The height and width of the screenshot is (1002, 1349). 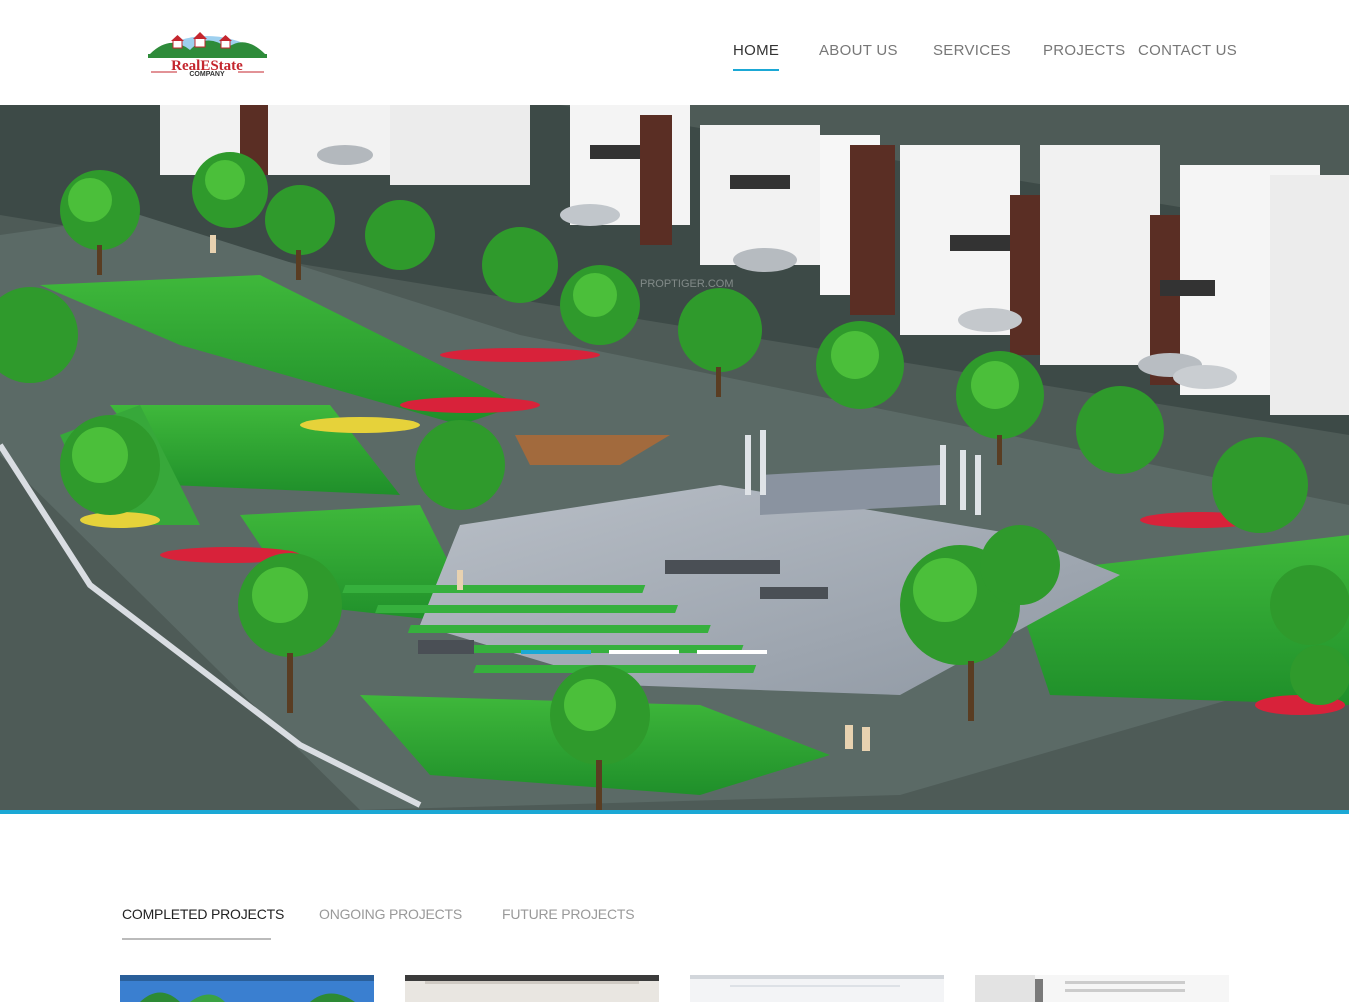 I want to click on nav-active-underline, so click(x=756, y=70).